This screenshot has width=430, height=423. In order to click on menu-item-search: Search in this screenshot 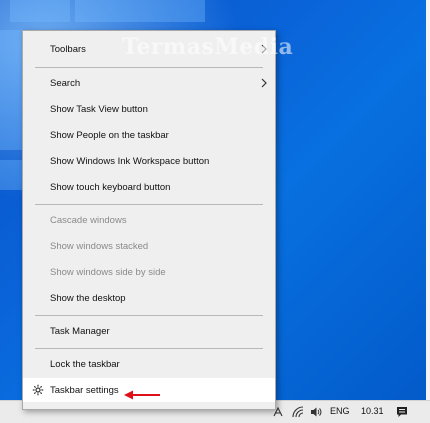, I will do `click(149, 83)`.